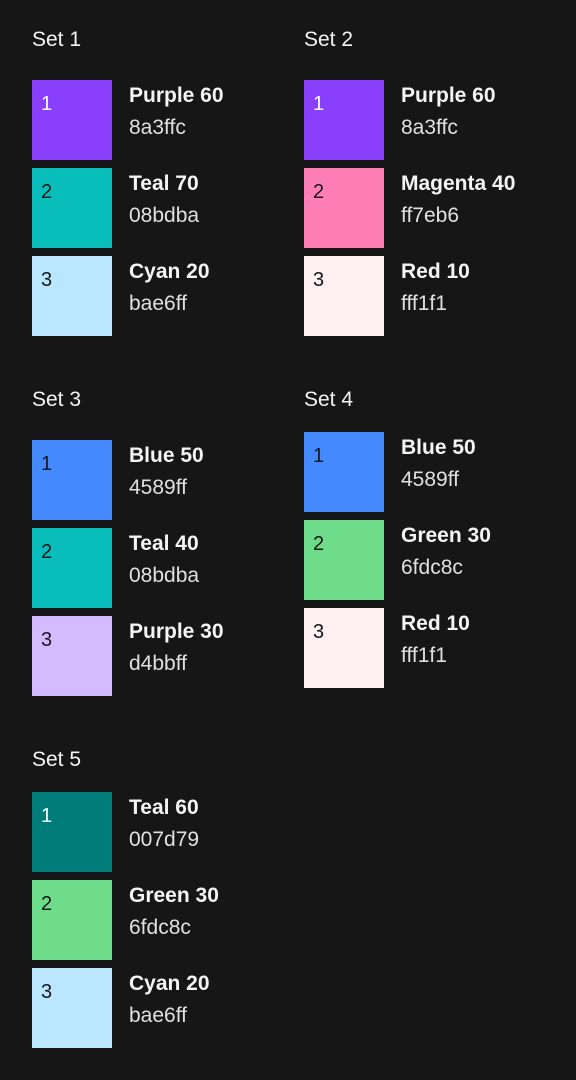 The image size is (576, 1080). I want to click on color-name: Purple 30, so click(176, 631).